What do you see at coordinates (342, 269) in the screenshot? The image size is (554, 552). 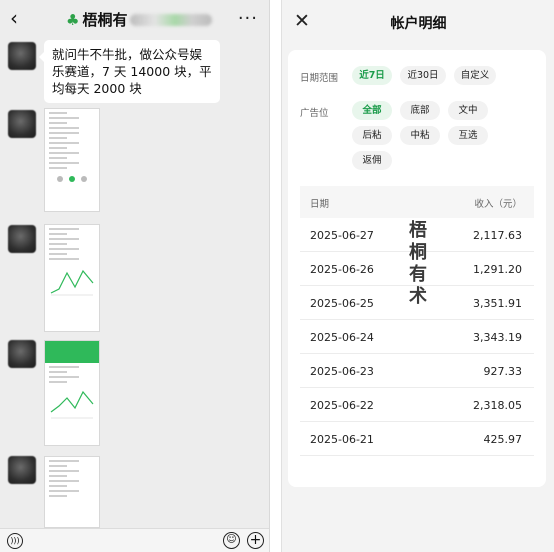 I see `row-date: 2025-06-26` at bounding box center [342, 269].